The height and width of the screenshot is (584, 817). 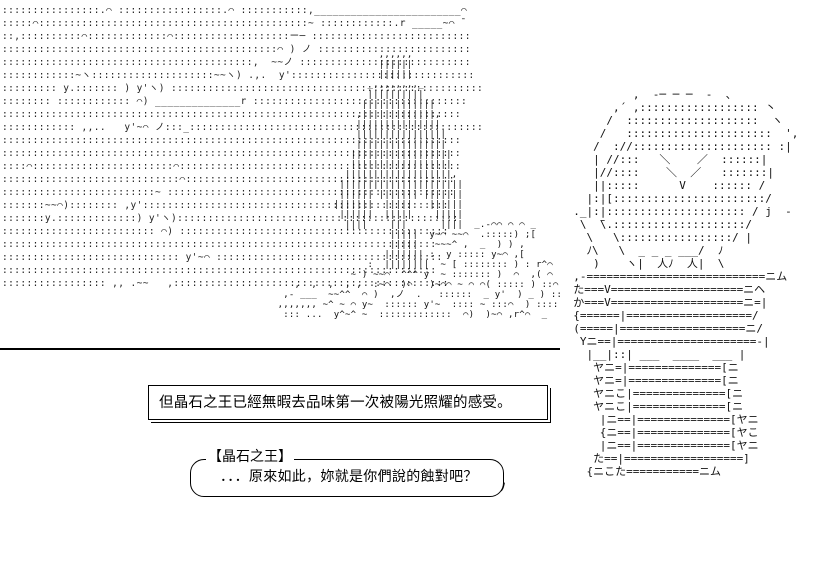 I want to click on horizon-line, so click(x=280, y=349).